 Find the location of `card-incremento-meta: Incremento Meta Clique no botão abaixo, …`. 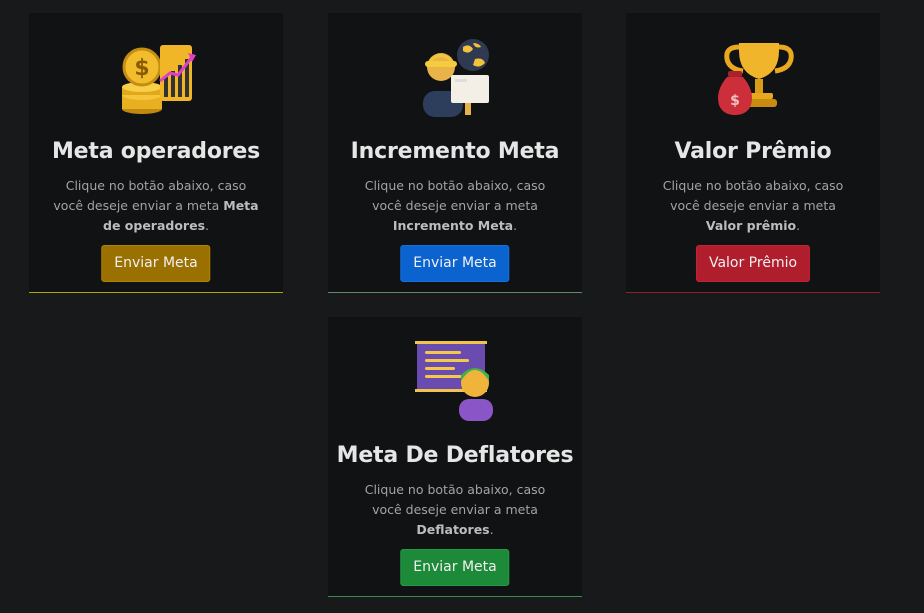

card-incremento-meta: Incremento Meta Clique no botão abaixo, … is located at coordinates (455, 153).